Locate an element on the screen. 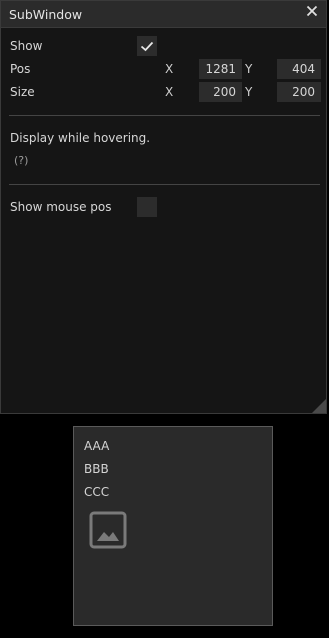  pos-y-label: Y is located at coordinates (249, 69).